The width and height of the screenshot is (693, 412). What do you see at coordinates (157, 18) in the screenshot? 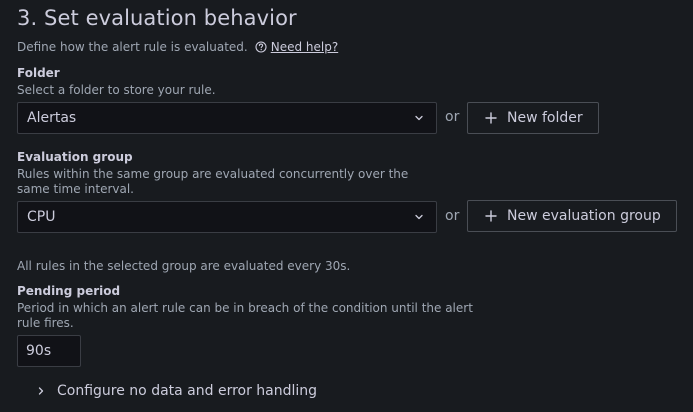
I see `section-title: 3. Set evaluation behavior` at bounding box center [157, 18].